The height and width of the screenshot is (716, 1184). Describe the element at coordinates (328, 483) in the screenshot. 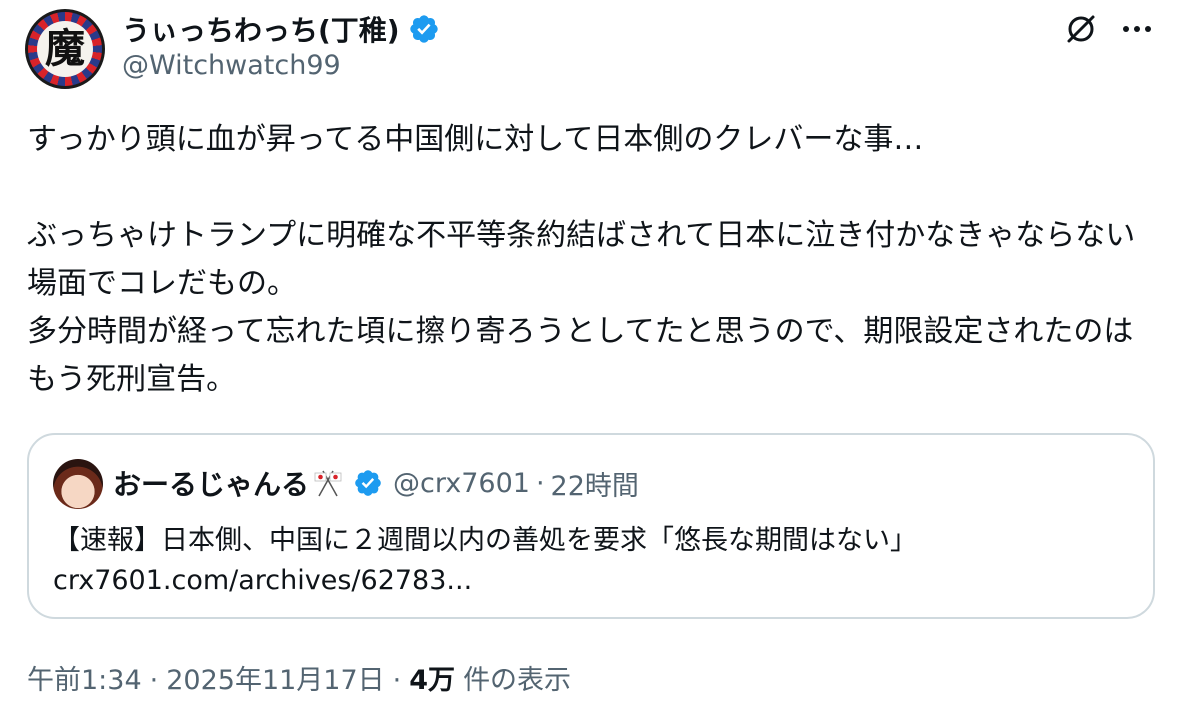

I see `crossed-flags-icon` at that location.